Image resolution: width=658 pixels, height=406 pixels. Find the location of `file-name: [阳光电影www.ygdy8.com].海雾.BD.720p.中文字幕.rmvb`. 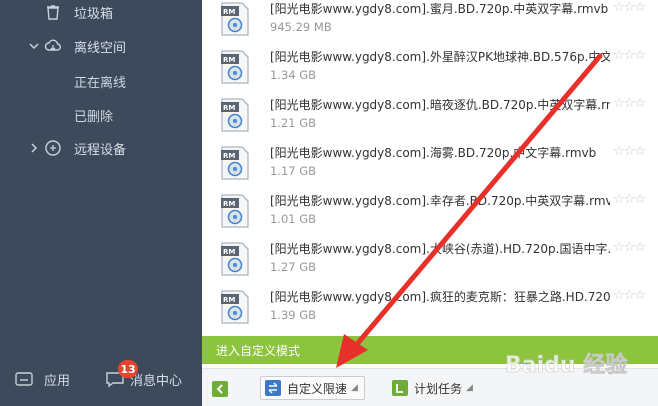

file-name: [阳光电影www.ygdy8.com].海雾.BD.720p.中文字幕.rmvb is located at coordinates (440, 152).